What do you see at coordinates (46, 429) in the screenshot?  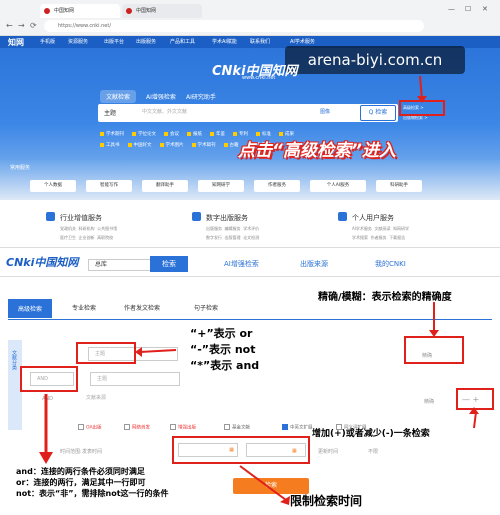 I see `arrow-logic-down` at bounding box center [46, 429].